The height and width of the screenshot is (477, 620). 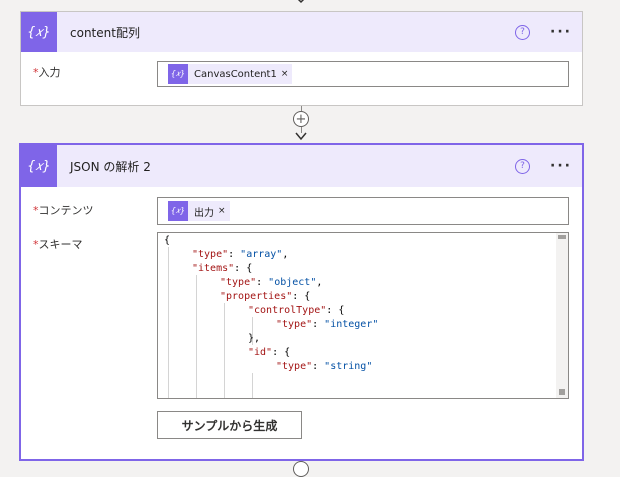 What do you see at coordinates (301, 166) in the screenshot?
I see `card-header: {𝑥} JSON の解析 2 ? ···` at bounding box center [301, 166].